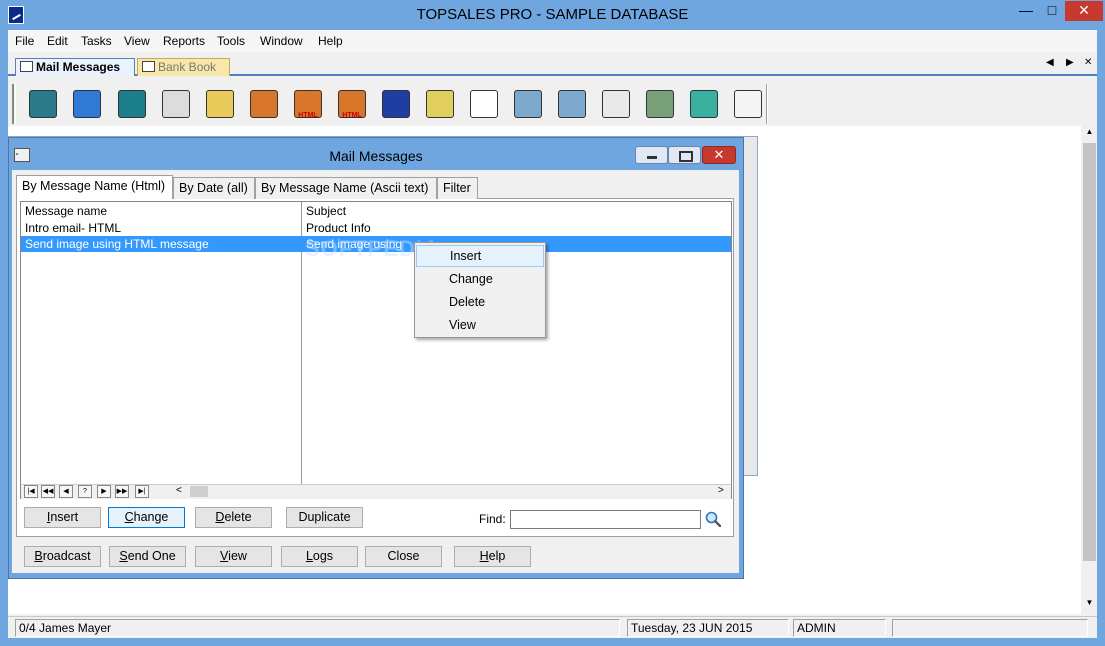 The height and width of the screenshot is (646, 1105). I want to click on toolbar-button-contacts, so click(264, 104).